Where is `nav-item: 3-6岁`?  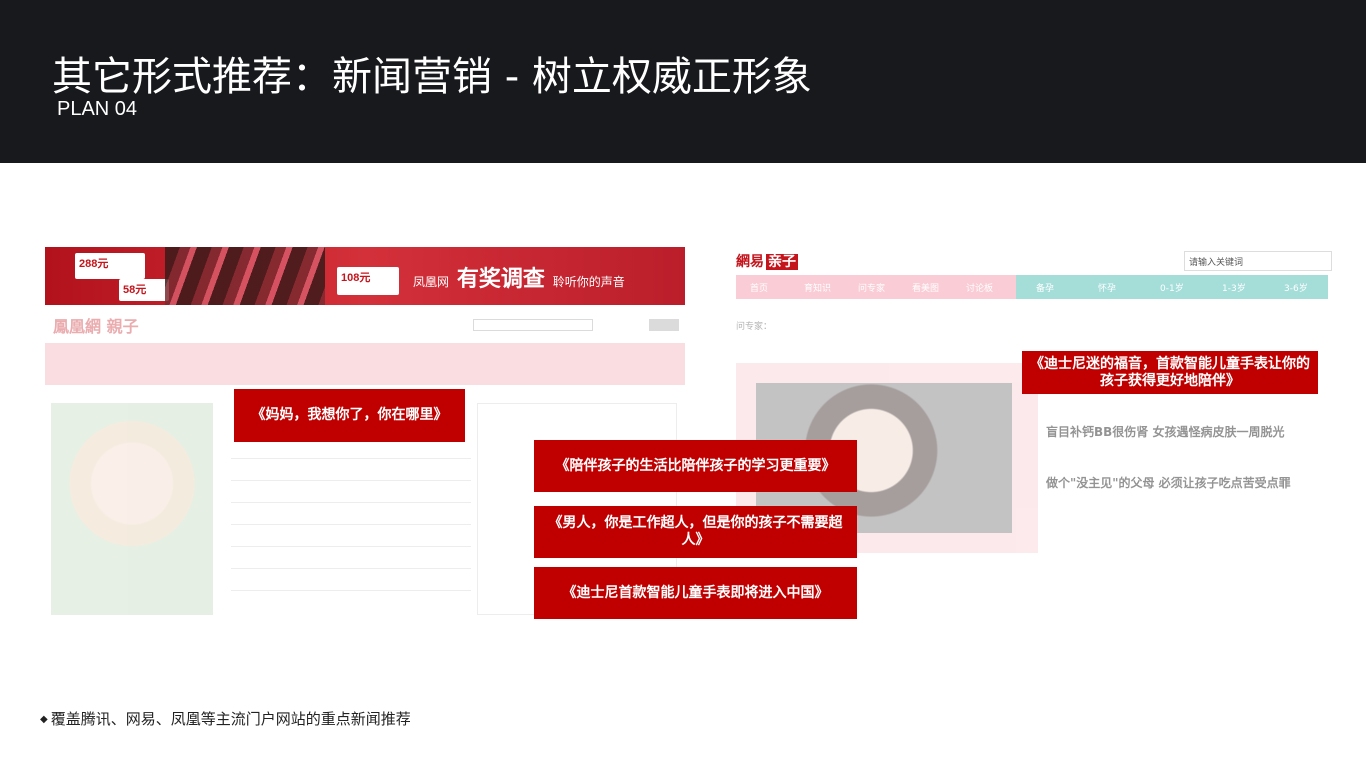 nav-item: 3-6岁 is located at coordinates (1296, 289).